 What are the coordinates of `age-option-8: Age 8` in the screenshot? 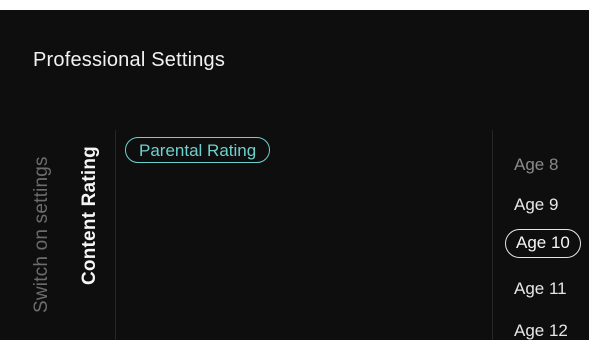 It's located at (536, 165).